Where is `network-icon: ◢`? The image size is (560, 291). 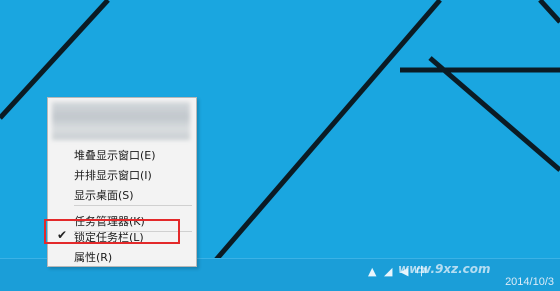
network-icon: ◢ is located at coordinates (388, 272).